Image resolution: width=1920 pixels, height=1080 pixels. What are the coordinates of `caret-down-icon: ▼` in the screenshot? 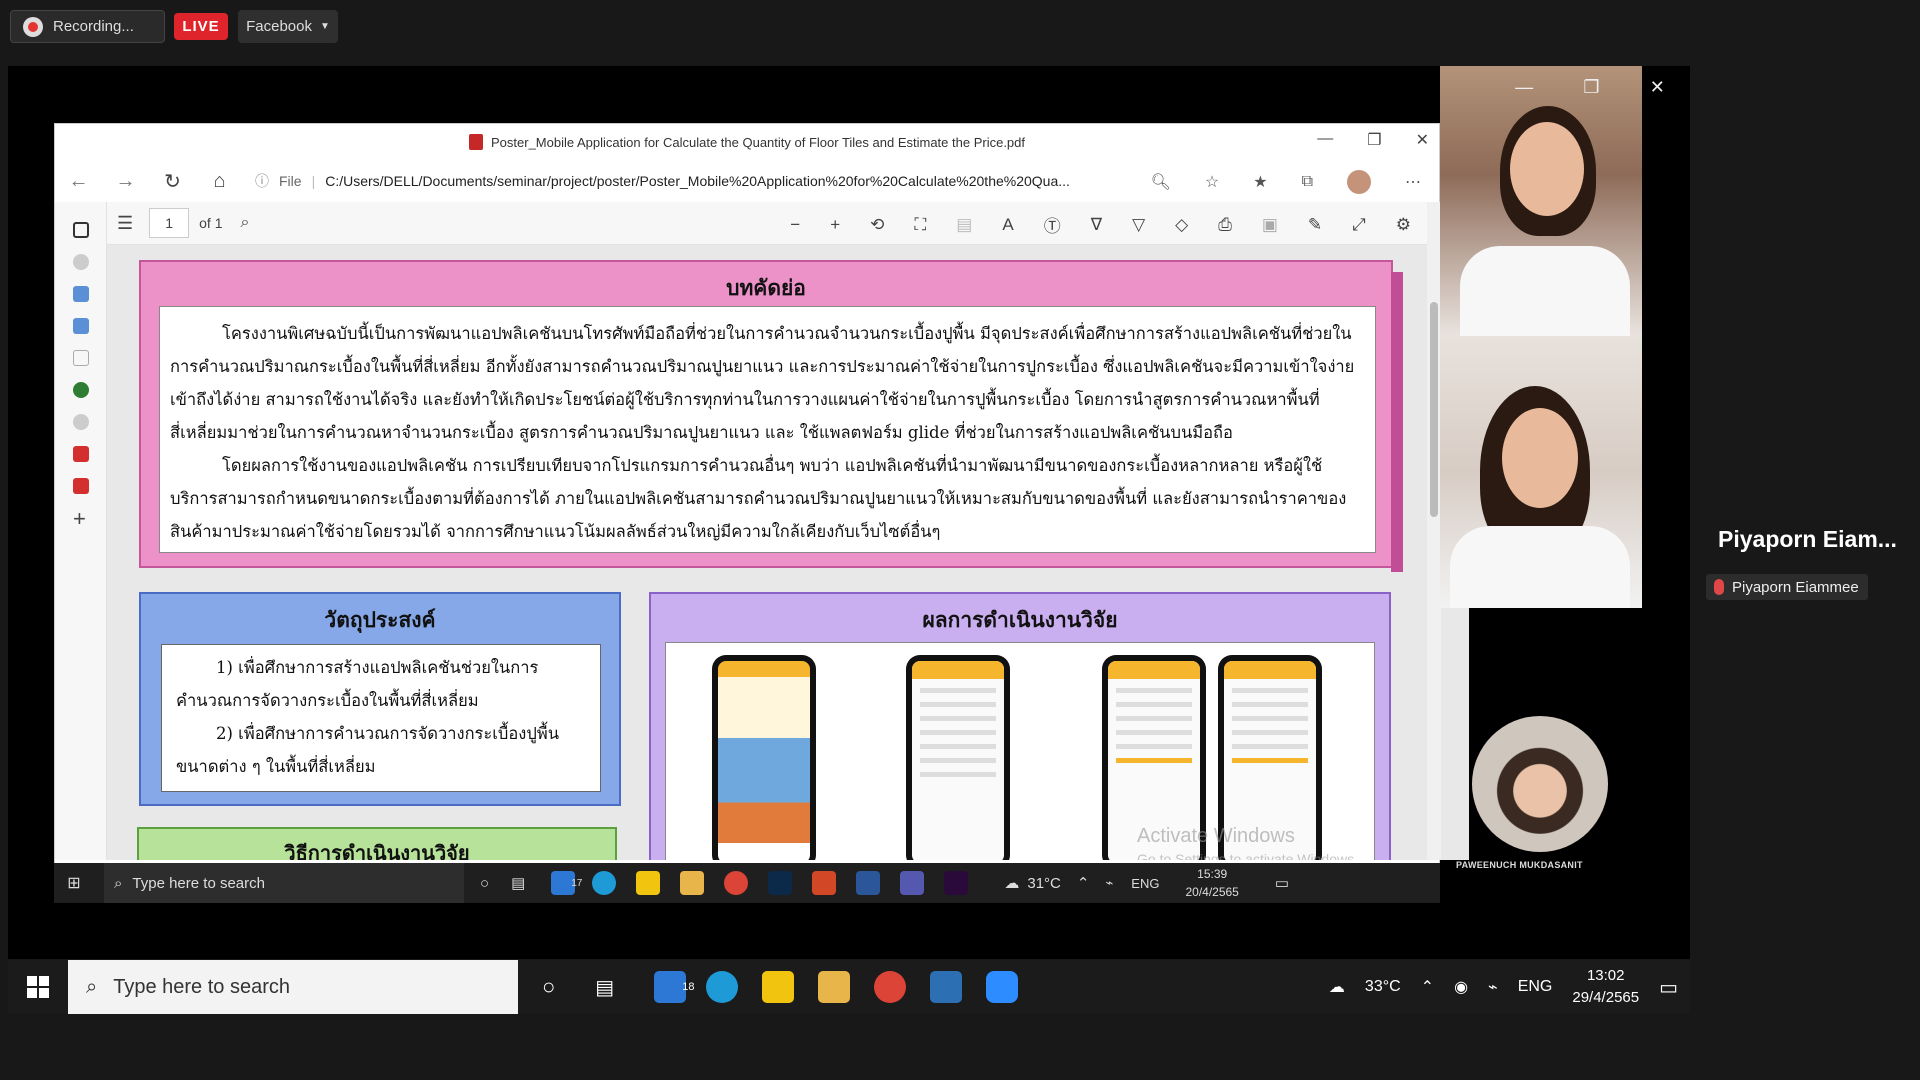 It's located at (324, 26).